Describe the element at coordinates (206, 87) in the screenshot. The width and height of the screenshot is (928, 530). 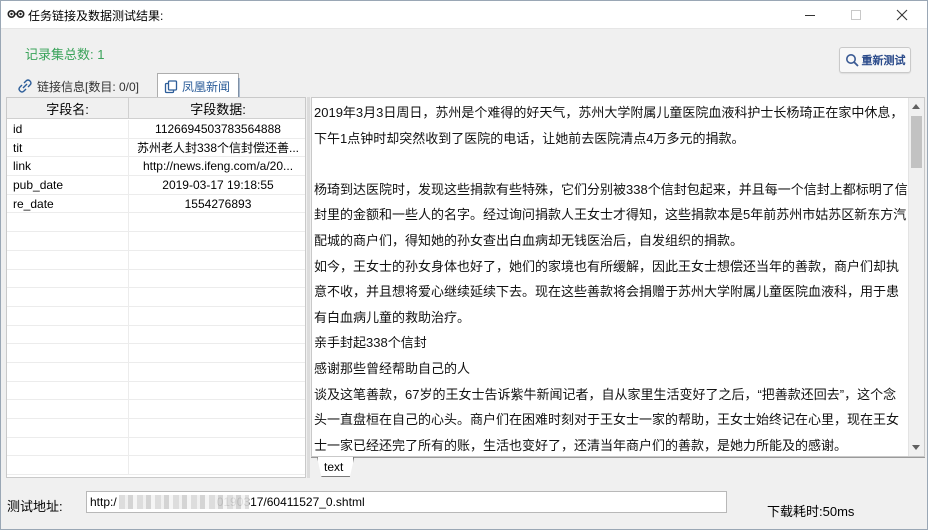
I see `tab-ifeng-news-label: 凤凰新闻` at that location.